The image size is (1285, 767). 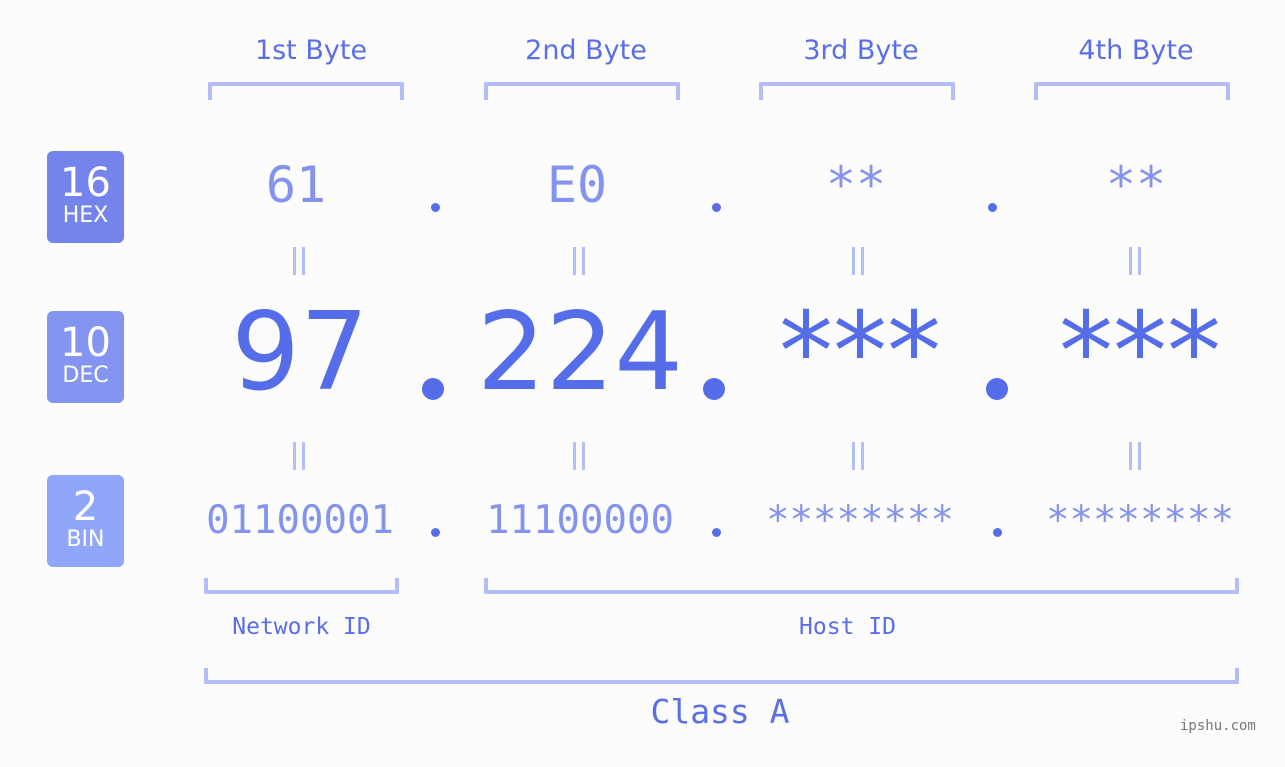 What do you see at coordinates (860, 520) in the screenshot?
I see `bin-byte-3: ********` at bounding box center [860, 520].